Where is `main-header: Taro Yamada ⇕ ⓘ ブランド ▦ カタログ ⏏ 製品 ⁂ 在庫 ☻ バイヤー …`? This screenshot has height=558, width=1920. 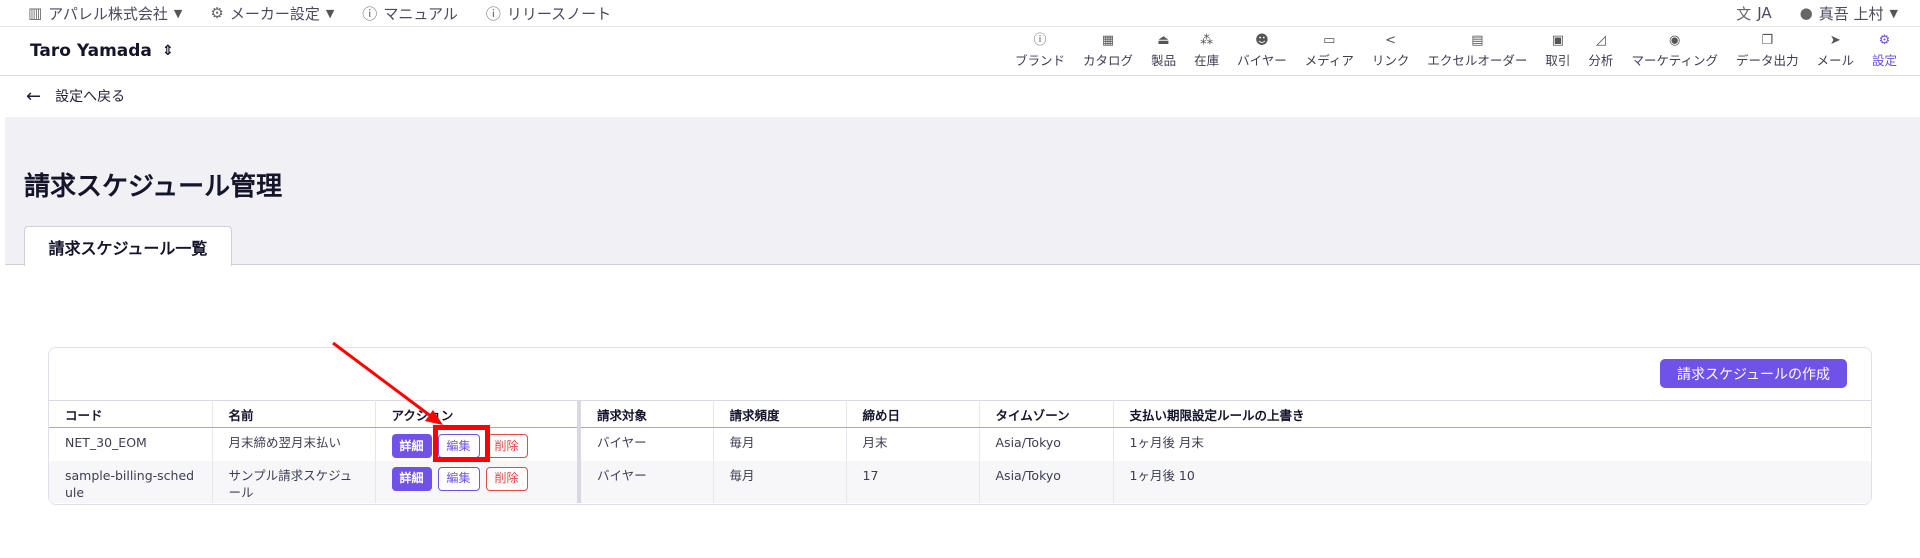 main-header: Taro Yamada ⇕ ⓘ ブランド ▦ カタログ ⏏ 製品 ⁂ 在庫 ☻ バイヤー … is located at coordinates (960, 51).